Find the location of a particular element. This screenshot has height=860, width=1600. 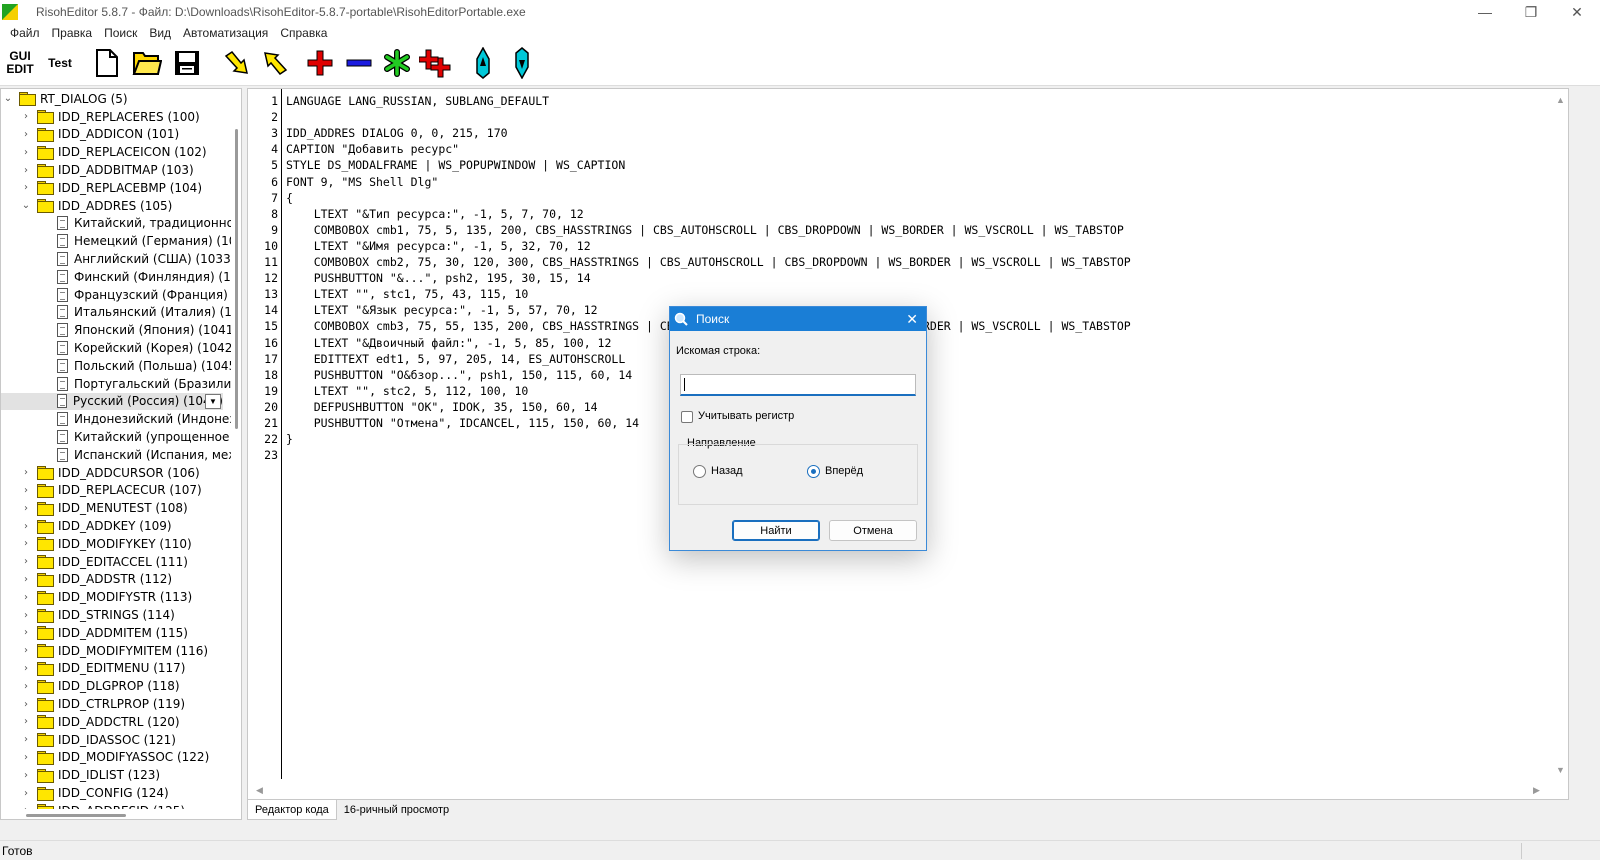

tree-vertical-scrollbar is located at coordinates (236, 454).